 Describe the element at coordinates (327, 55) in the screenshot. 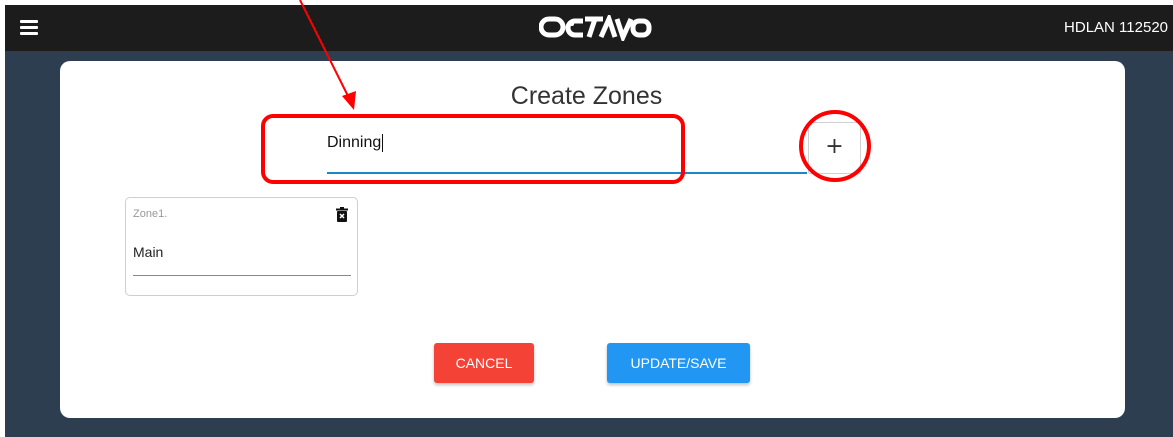

I see `annotation-arrow` at that location.